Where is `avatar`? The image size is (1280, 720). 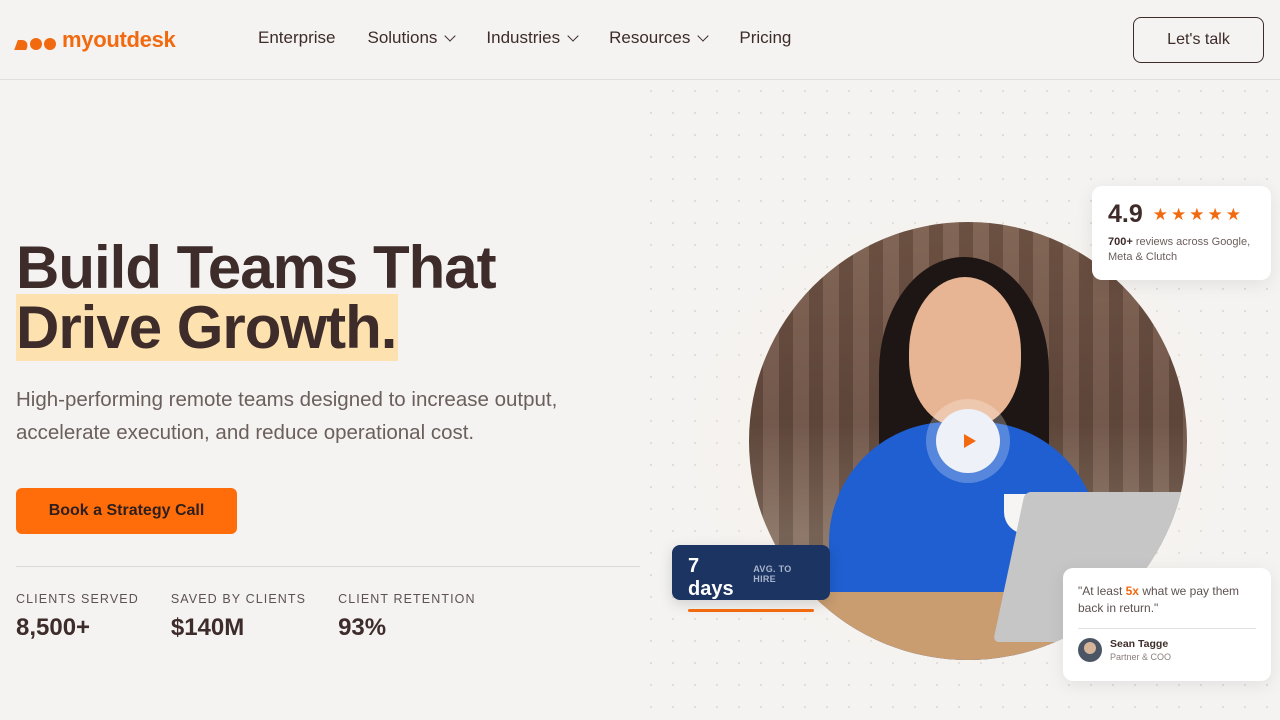
avatar is located at coordinates (1090, 650).